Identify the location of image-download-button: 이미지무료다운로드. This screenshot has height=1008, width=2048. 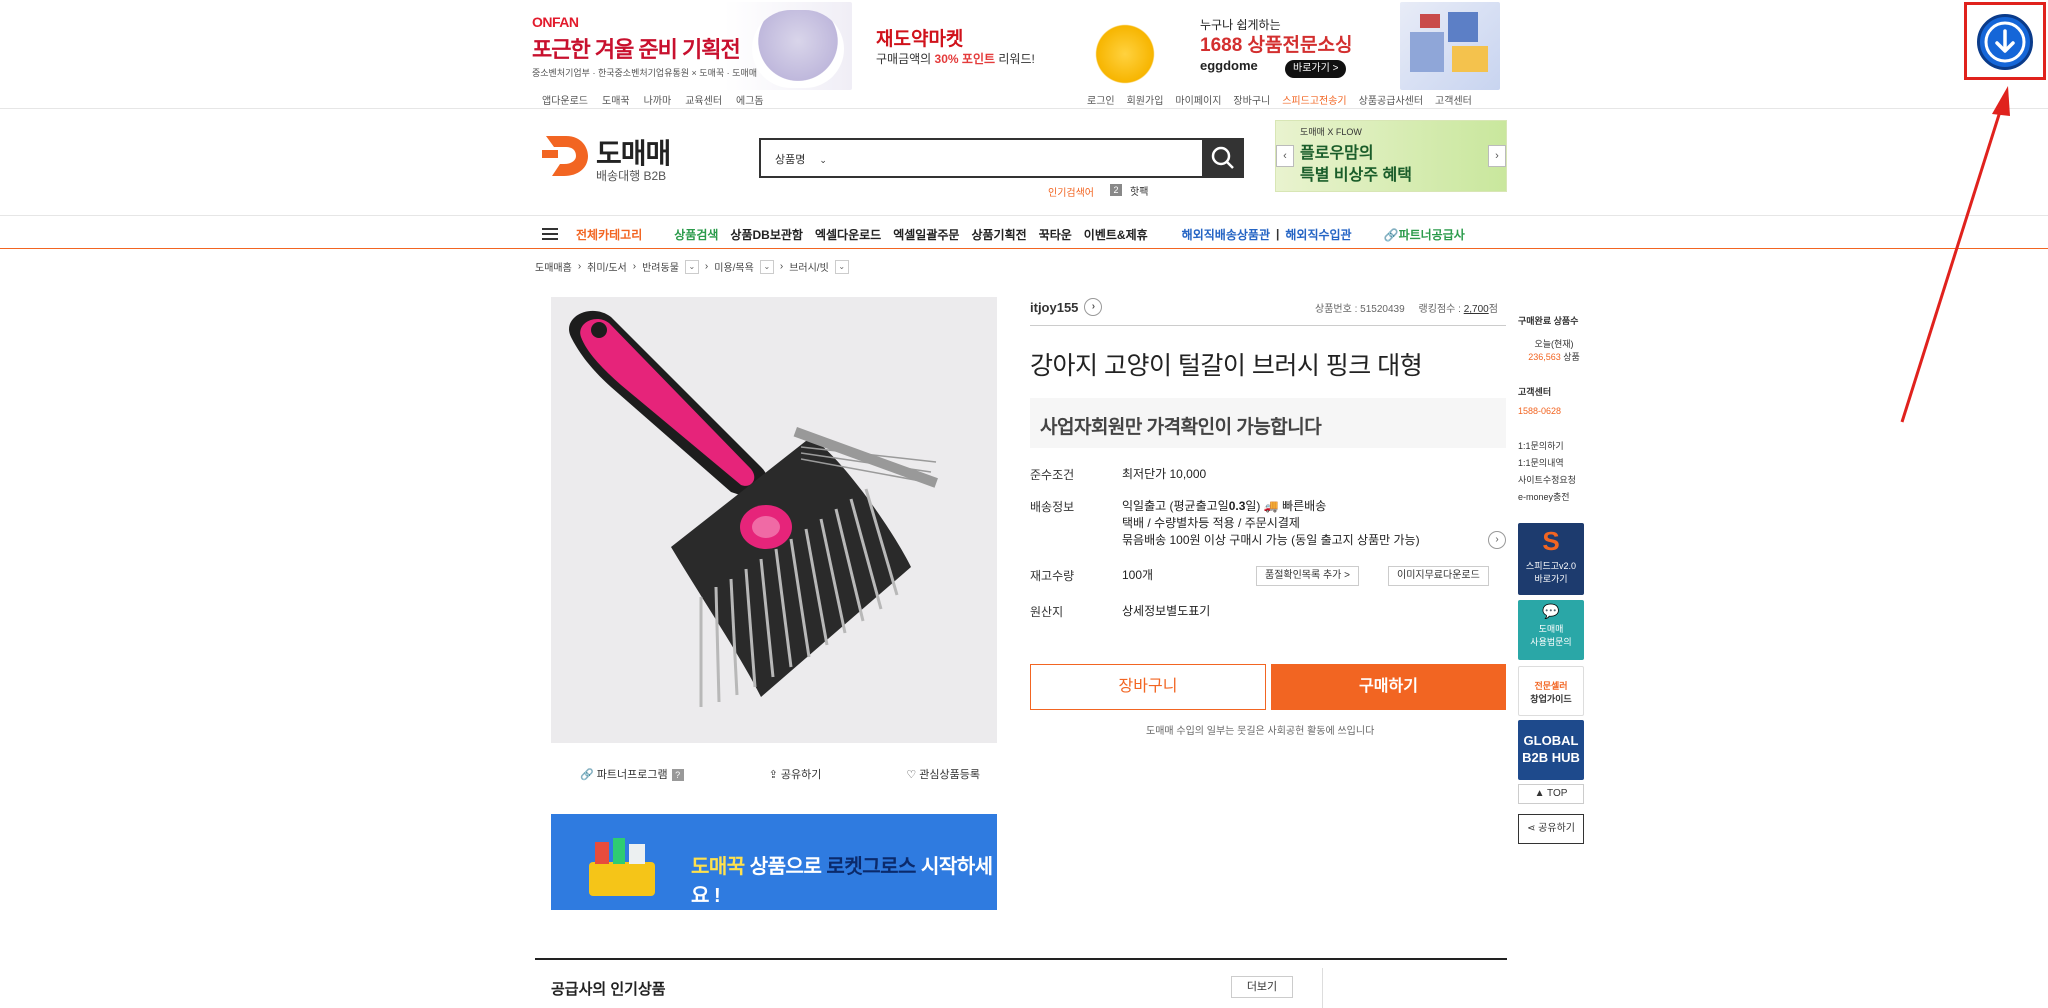
(1438, 576).